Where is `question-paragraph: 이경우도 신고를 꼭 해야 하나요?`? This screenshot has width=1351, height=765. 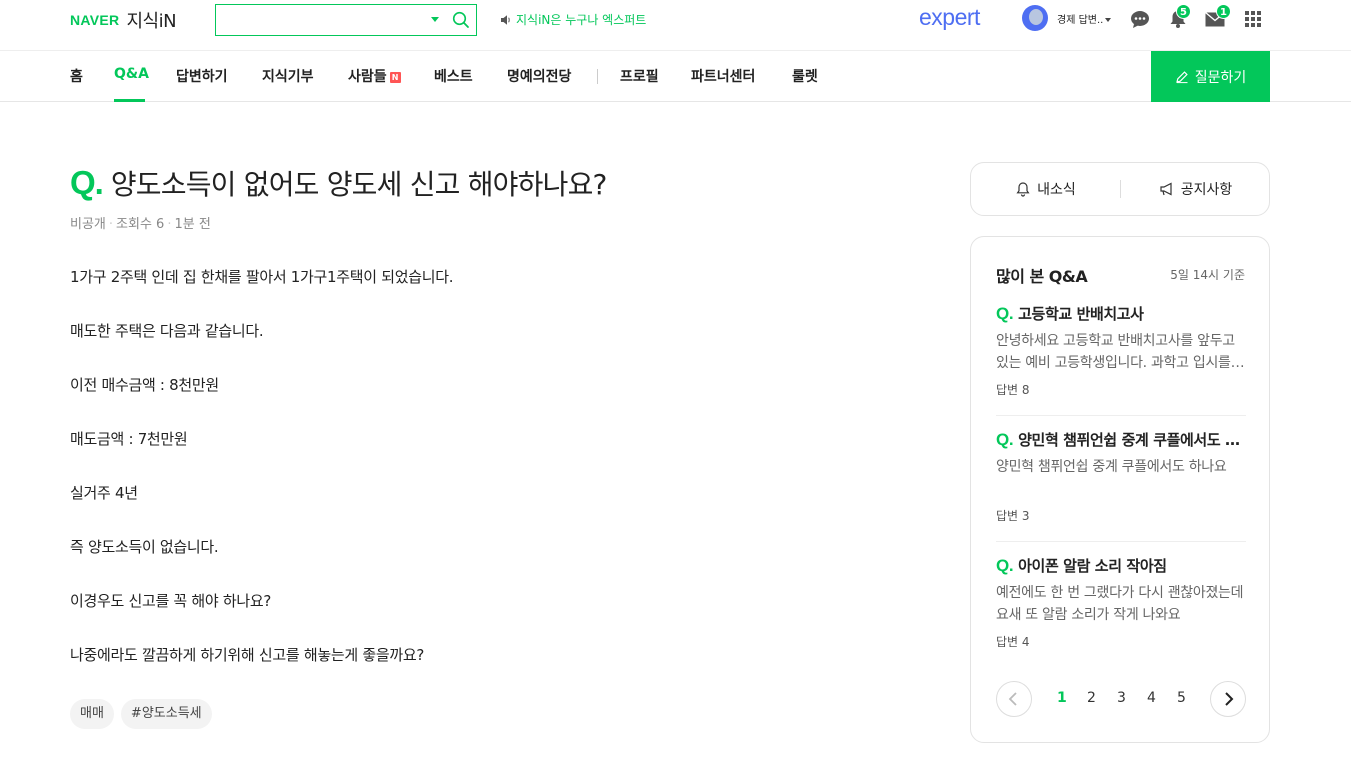
question-paragraph: 이경우도 신고를 꼭 해야 하나요? is located at coordinates (171, 601).